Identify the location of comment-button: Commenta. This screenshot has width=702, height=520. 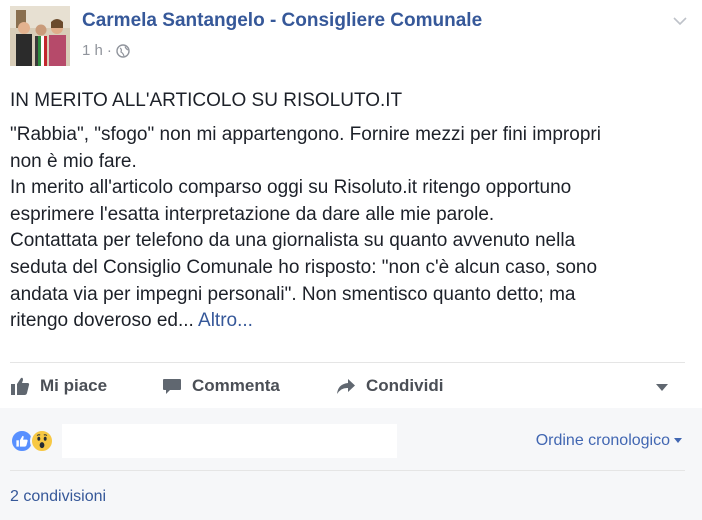
(221, 386).